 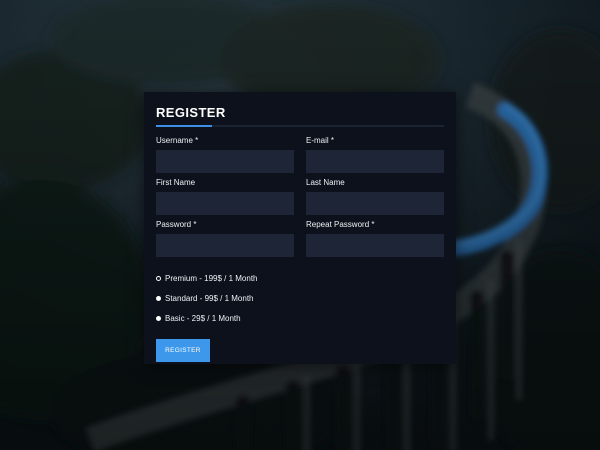 What do you see at coordinates (158, 278) in the screenshot?
I see `radio-button-premium` at bounding box center [158, 278].